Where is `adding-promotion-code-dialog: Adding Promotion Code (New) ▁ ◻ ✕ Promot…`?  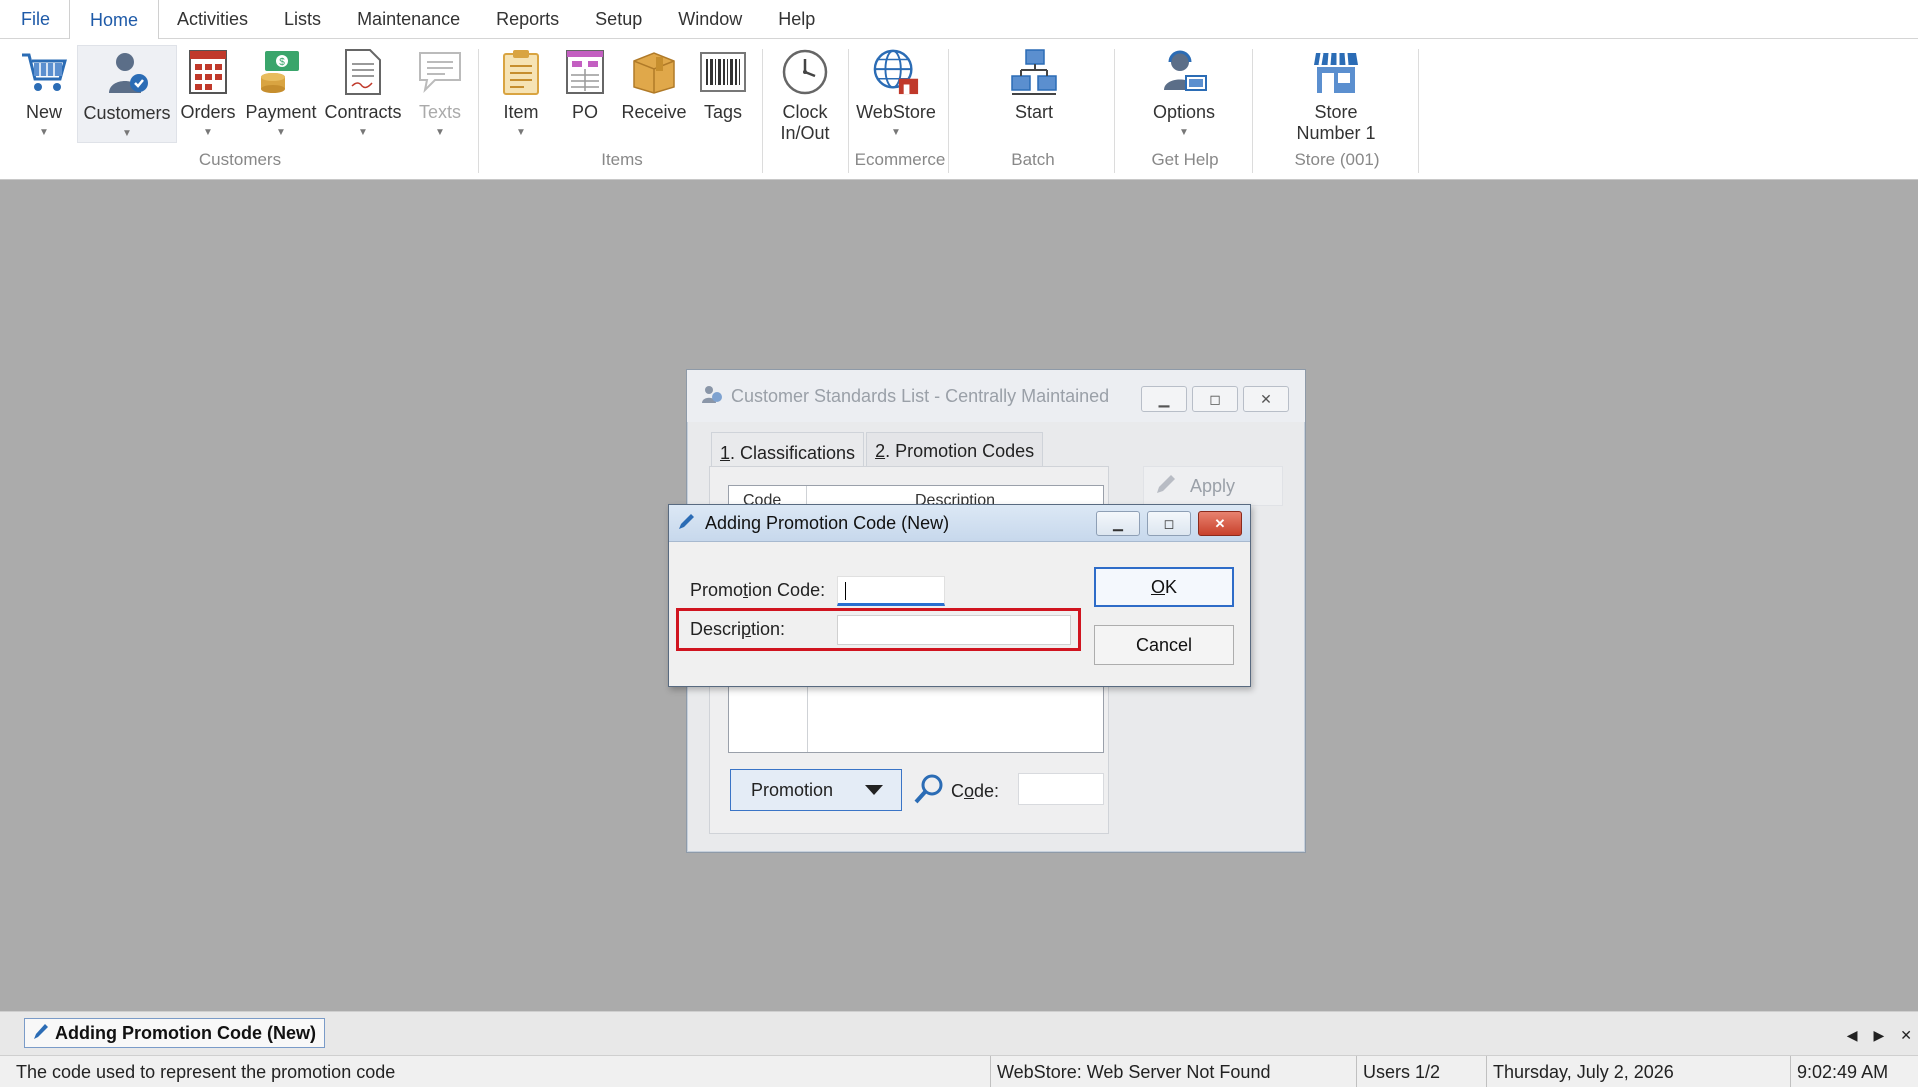
adding-promotion-code-dialog: Adding Promotion Code (New) ▁ ◻ ✕ Promot… is located at coordinates (959, 595).